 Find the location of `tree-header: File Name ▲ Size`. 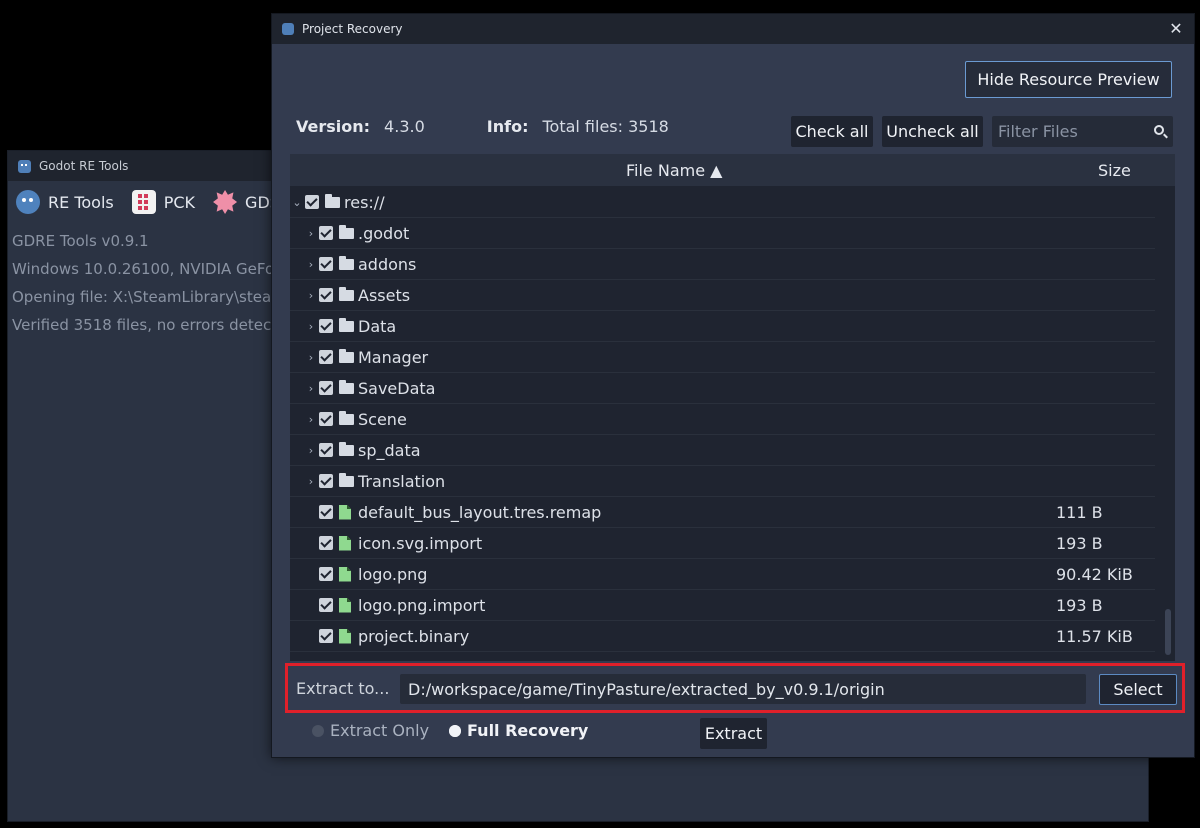

tree-header: File Name ▲ Size is located at coordinates (732, 170).